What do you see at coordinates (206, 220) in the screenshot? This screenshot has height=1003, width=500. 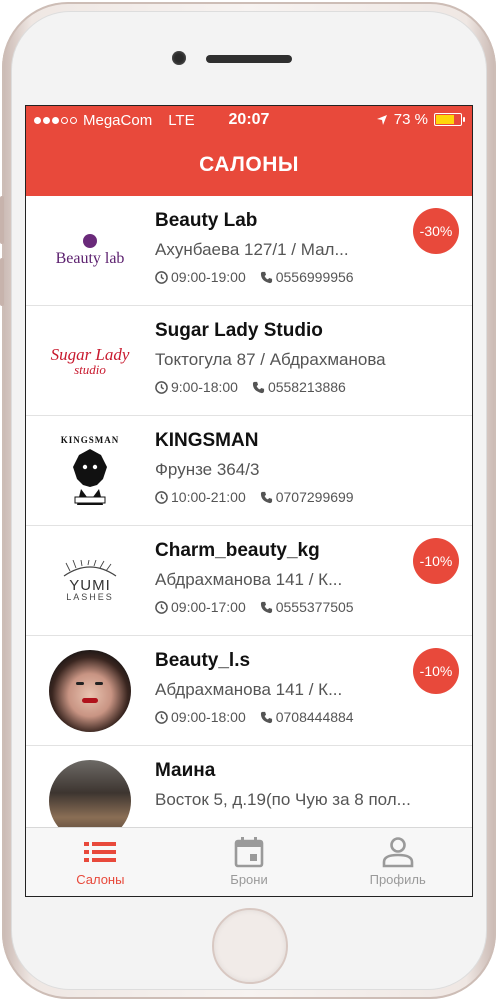 I see `salon-name: Beauty Lab` at bounding box center [206, 220].